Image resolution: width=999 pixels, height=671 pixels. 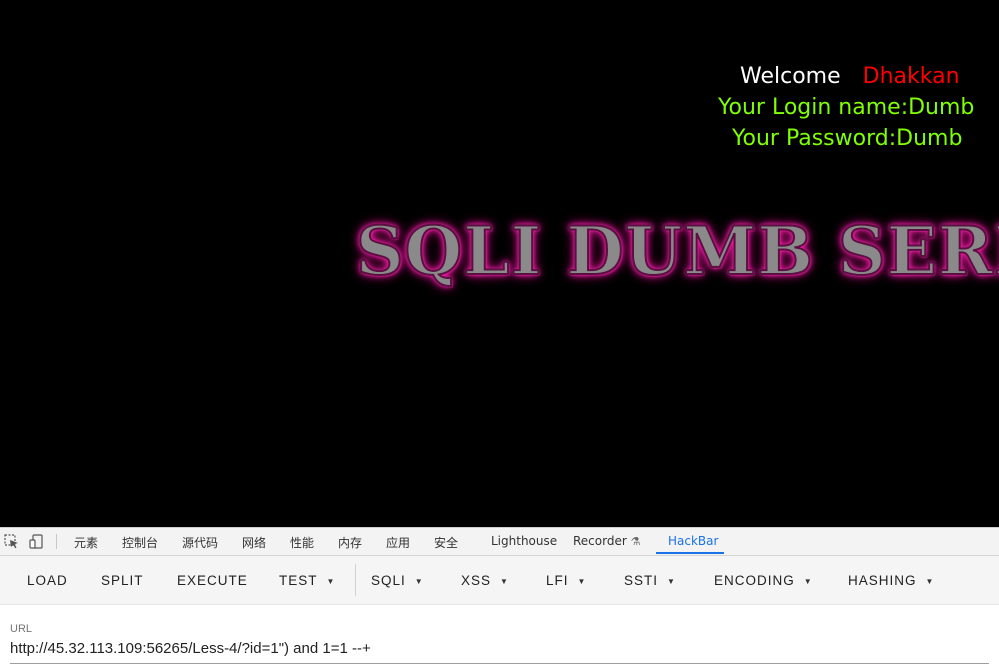 What do you see at coordinates (350, 542) in the screenshot?
I see `tab-memory: 内存` at bounding box center [350, 542].